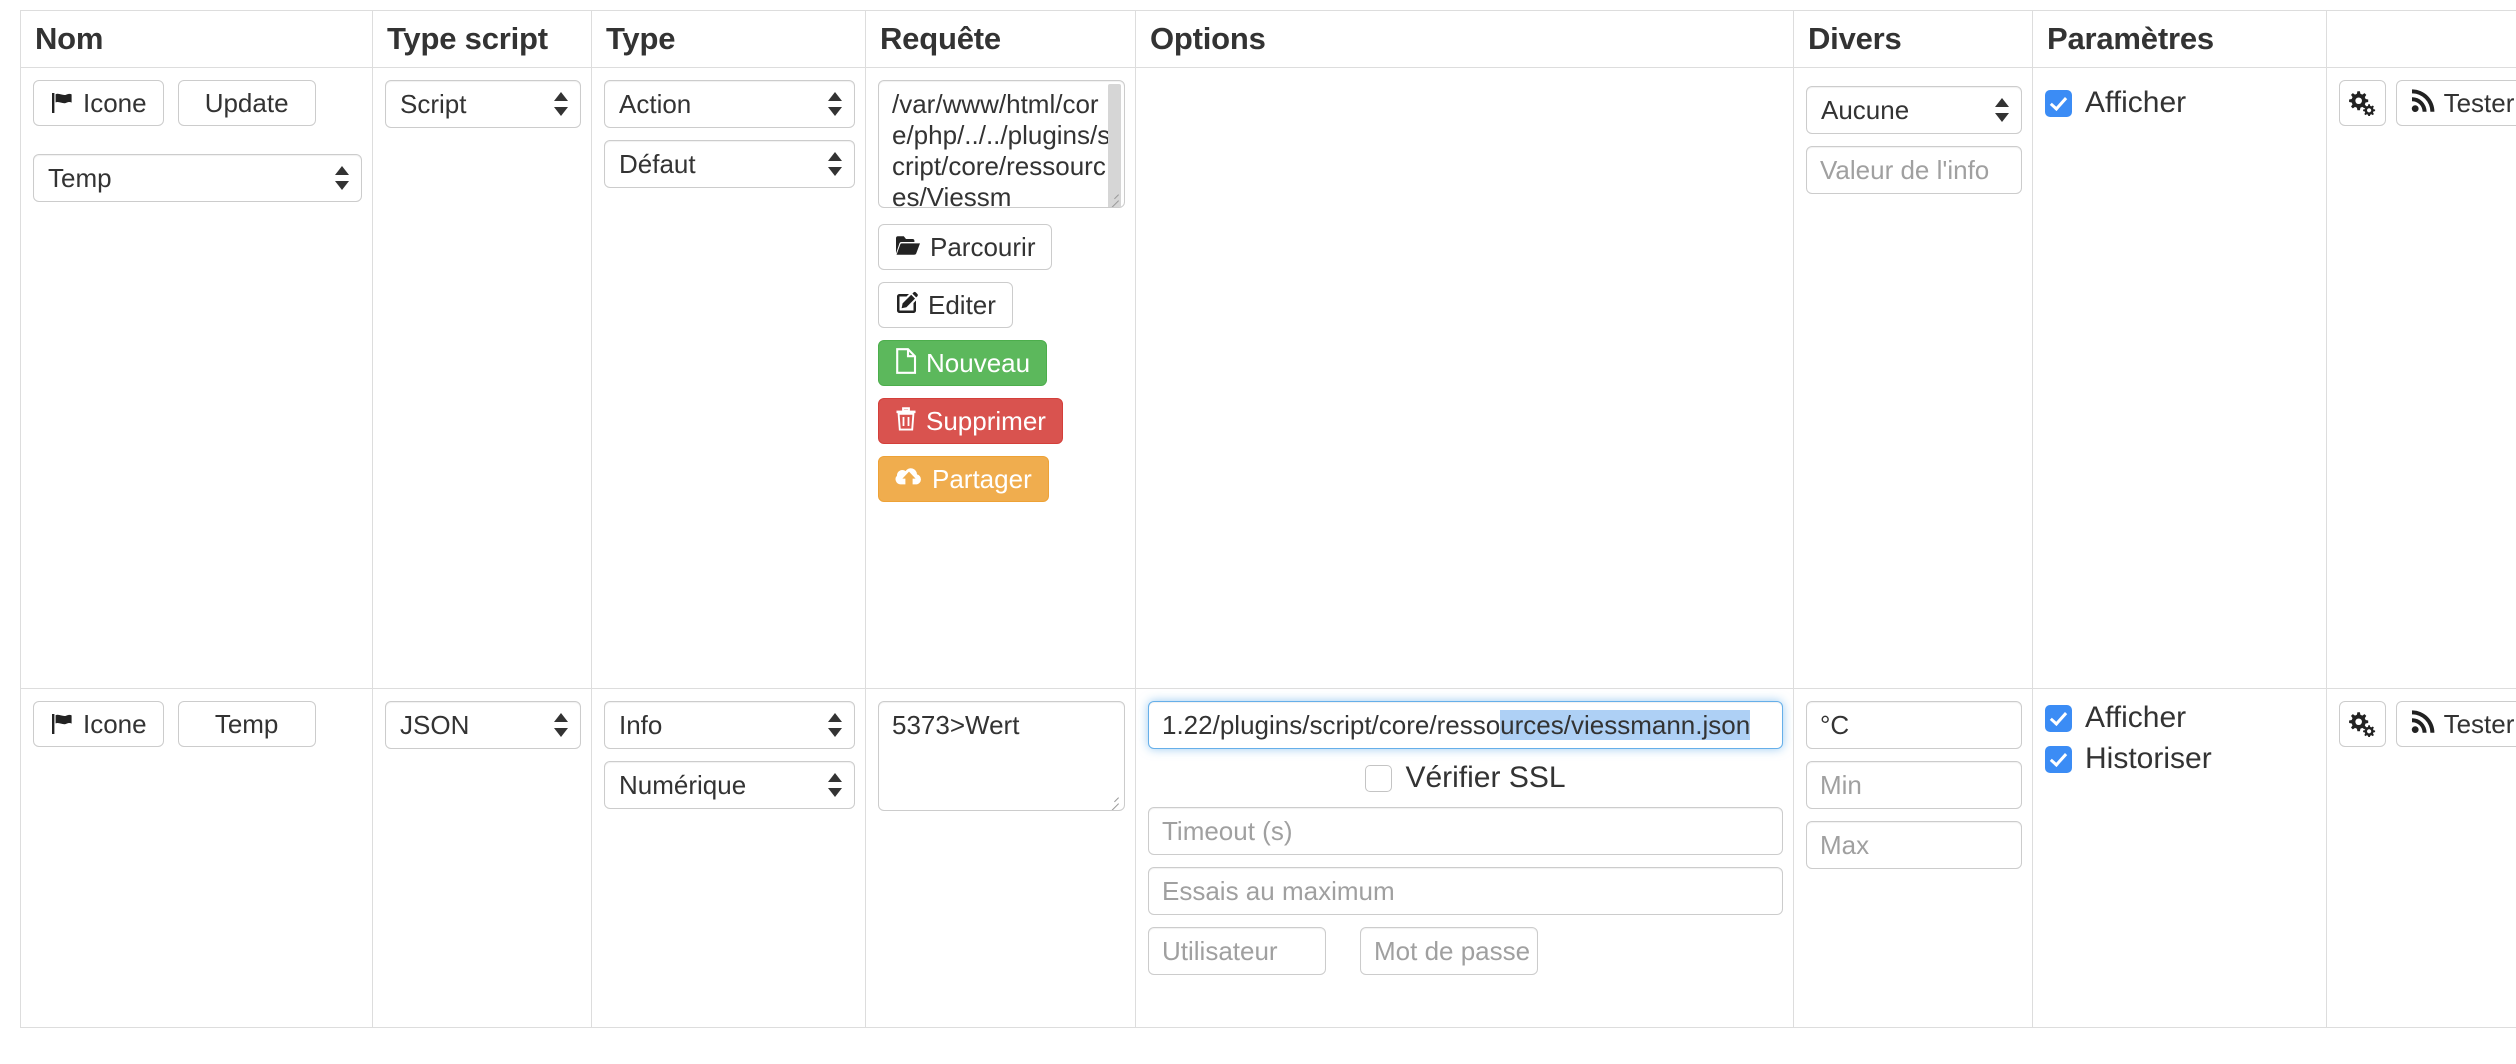 The width and height of the screenshot is (2516, 1064). I want to click on command-name-input: Temp, so click(246, 724).